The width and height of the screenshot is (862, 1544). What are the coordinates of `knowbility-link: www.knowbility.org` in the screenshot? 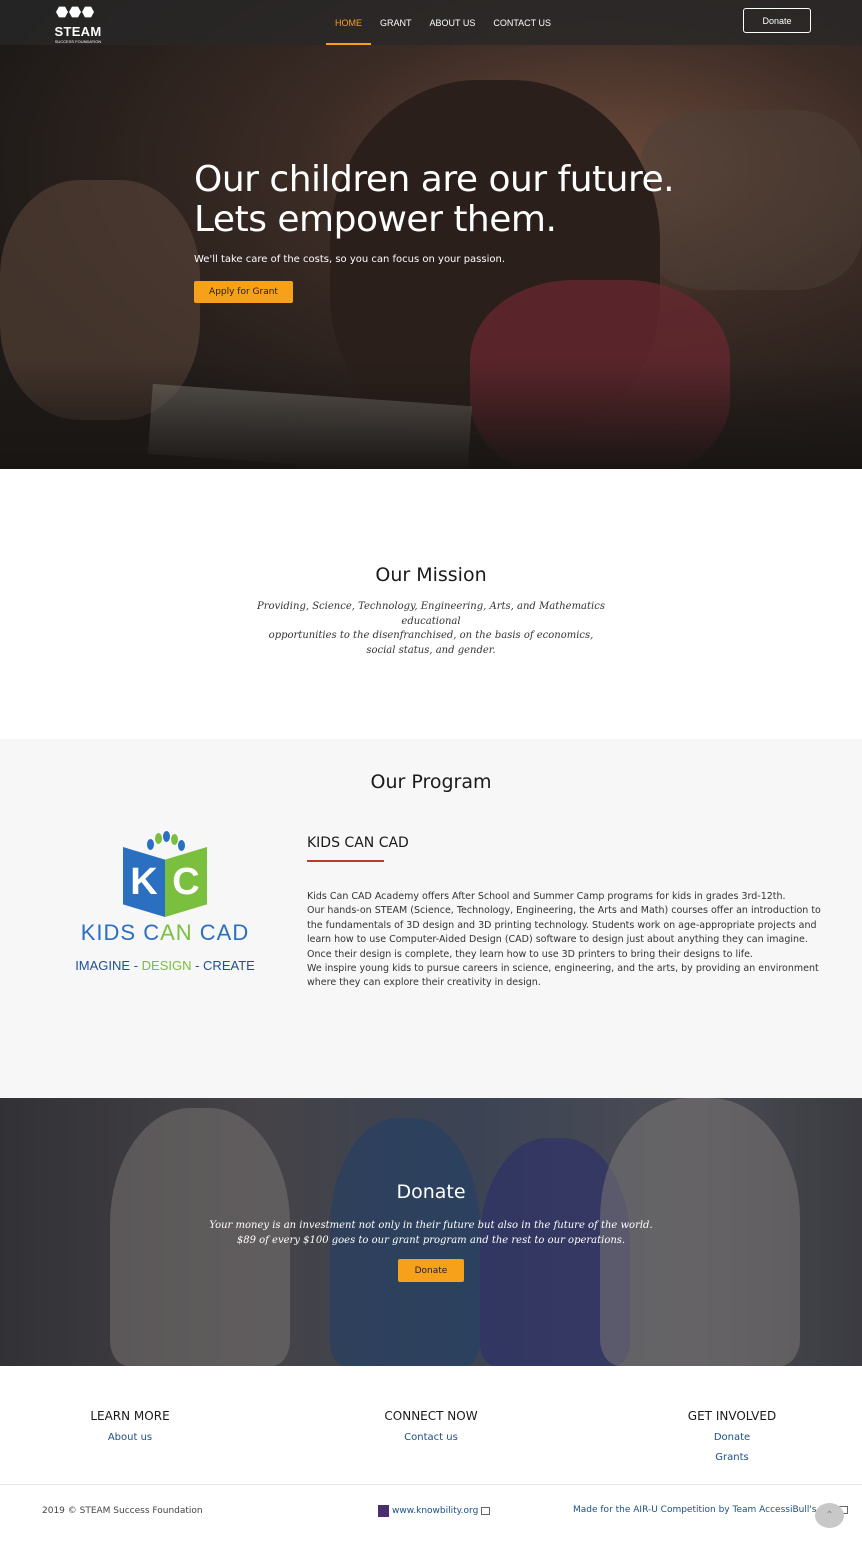 It's located at (434, 1511).